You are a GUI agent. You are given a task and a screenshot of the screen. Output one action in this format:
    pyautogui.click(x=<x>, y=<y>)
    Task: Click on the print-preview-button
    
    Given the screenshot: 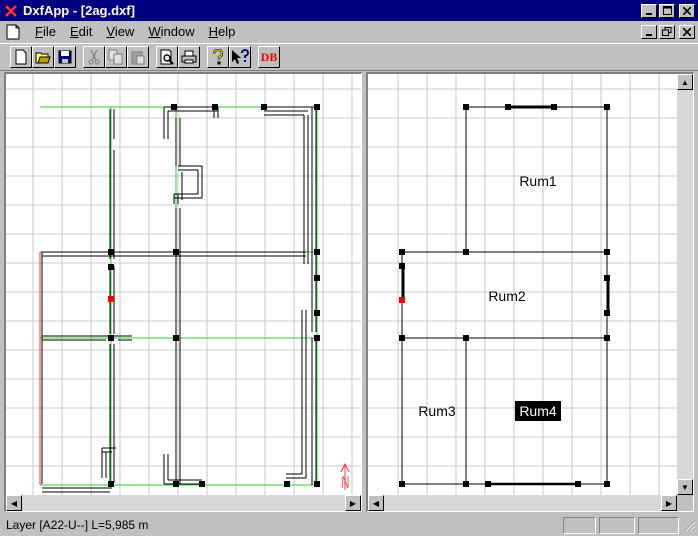 What is the action you would take?
    pyautogui.click(x=167, y=57)
    